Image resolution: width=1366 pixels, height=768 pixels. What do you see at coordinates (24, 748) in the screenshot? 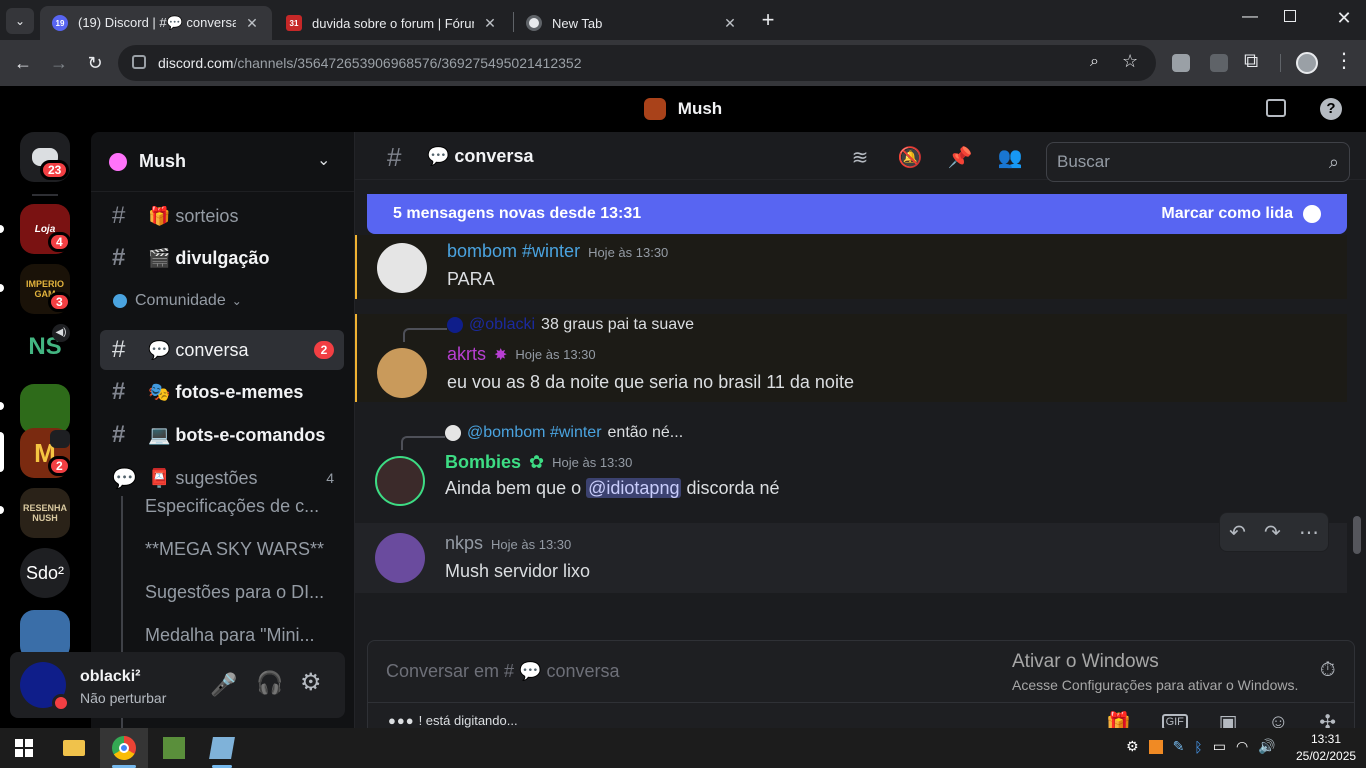
I see `windows-start-icon` at bounding box center [24, 748].